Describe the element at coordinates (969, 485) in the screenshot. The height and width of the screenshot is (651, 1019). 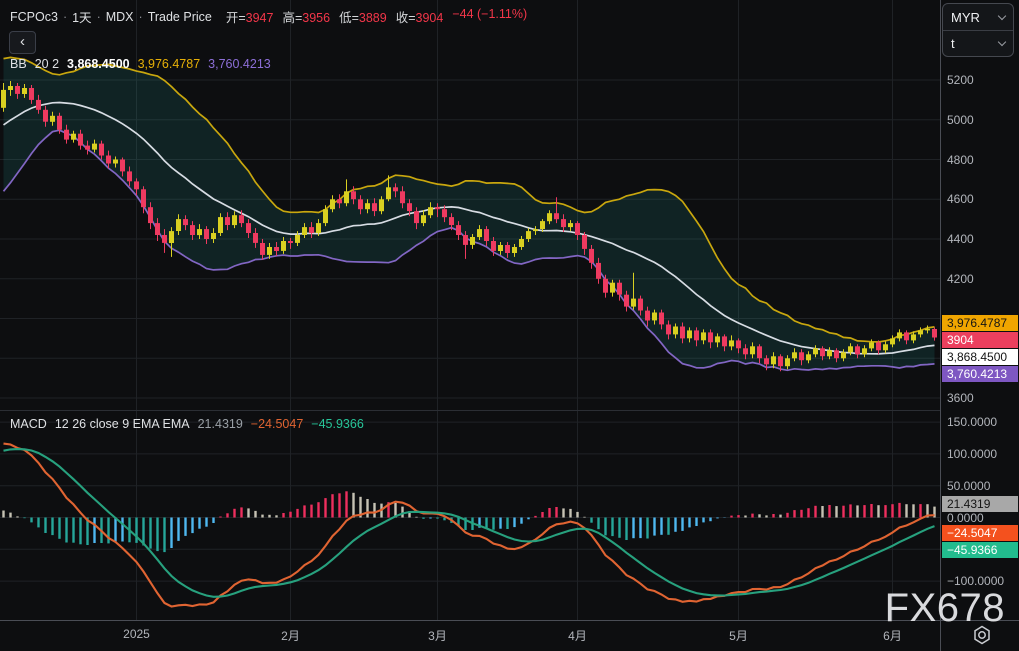
I see `axis-tick-label: 50.0000` at that location.